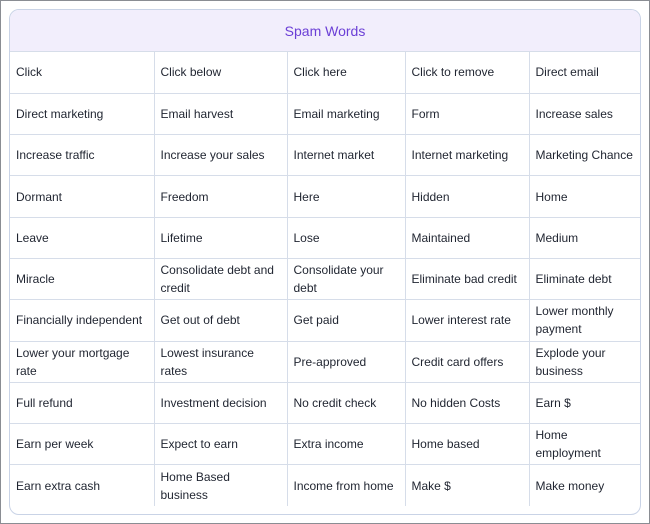 This screenshot has height=524, width=650. I want to click on table-cell: No hidden Costs, so click(467, 403).